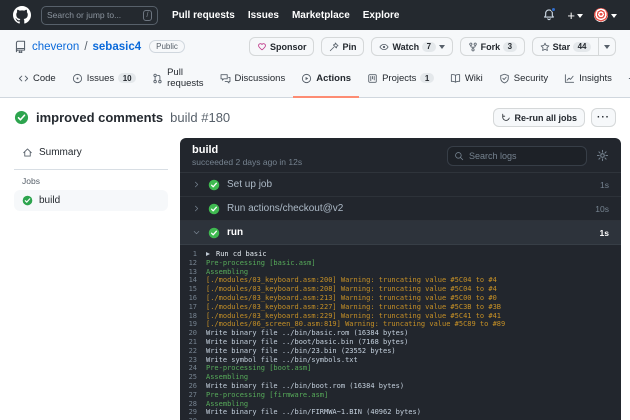  What do you see at coordinates (22, 15) in the screenshot?
I see `github-logo-icon` at bounding box center [22, 15].